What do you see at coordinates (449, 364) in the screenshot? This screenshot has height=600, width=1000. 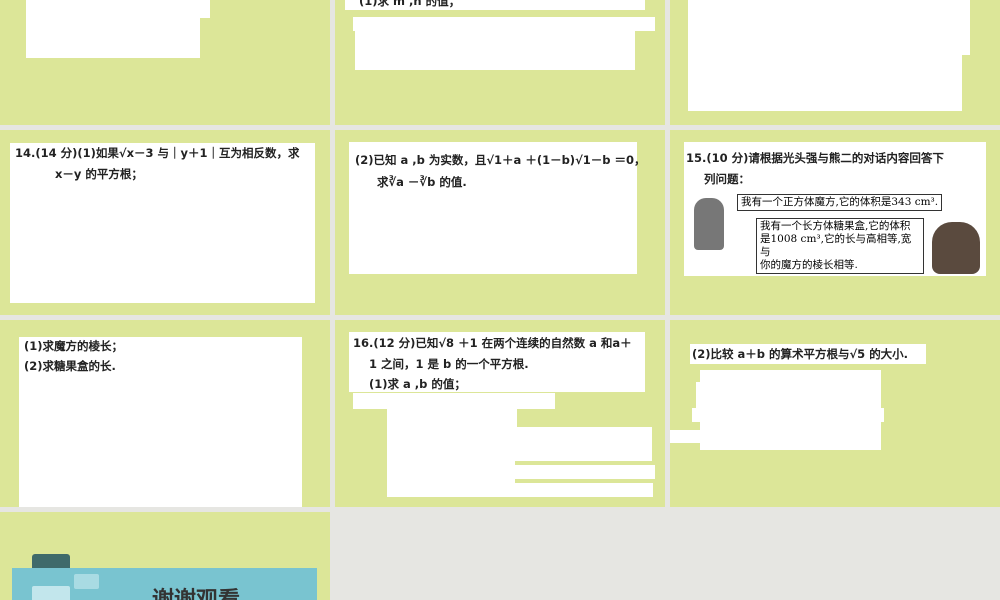 I see `question-16-line2: 1 之间，1 是 b 的一个平方根.` at bounding box center [449, 364].